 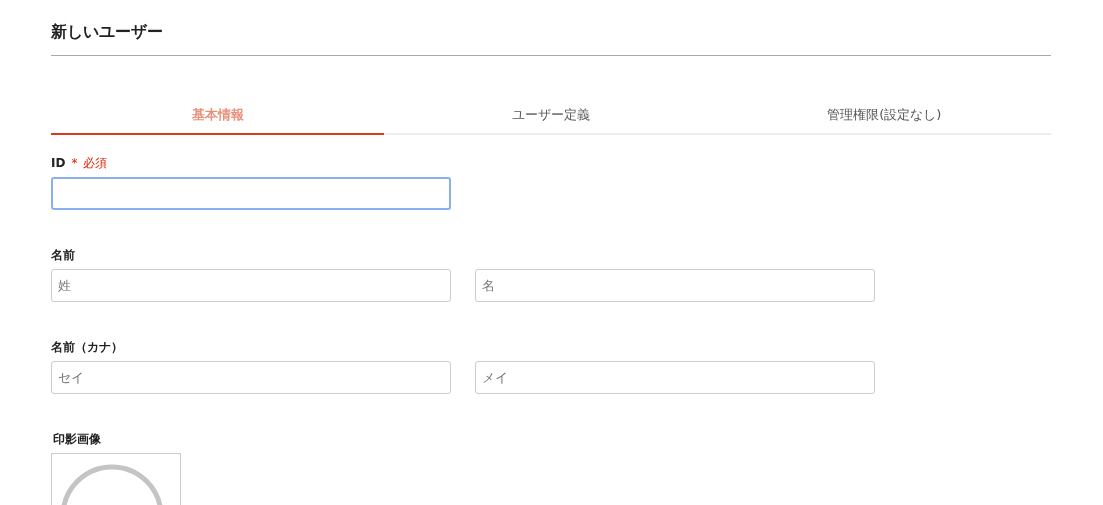 I want to click on input-field: メイ, so click(x=675, y=377).